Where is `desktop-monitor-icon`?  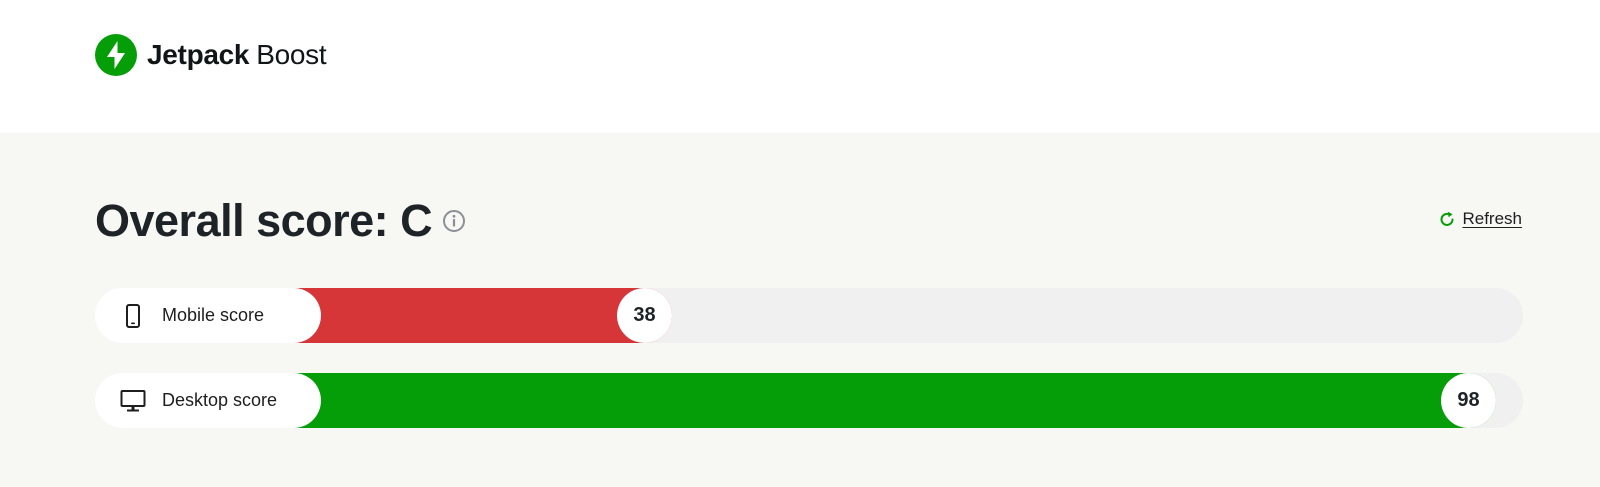
desktop-monitor-icon is located at coordinates (133, 400).